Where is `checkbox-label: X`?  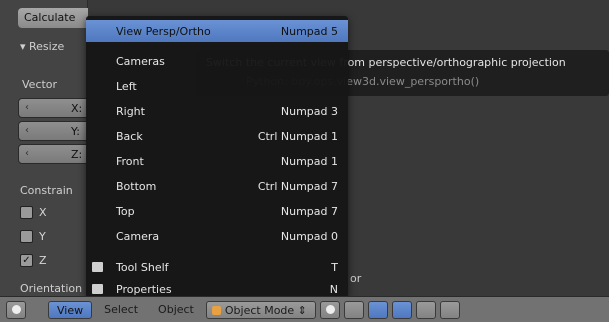 checkbox-label: X is located at coordinates (43, 212).